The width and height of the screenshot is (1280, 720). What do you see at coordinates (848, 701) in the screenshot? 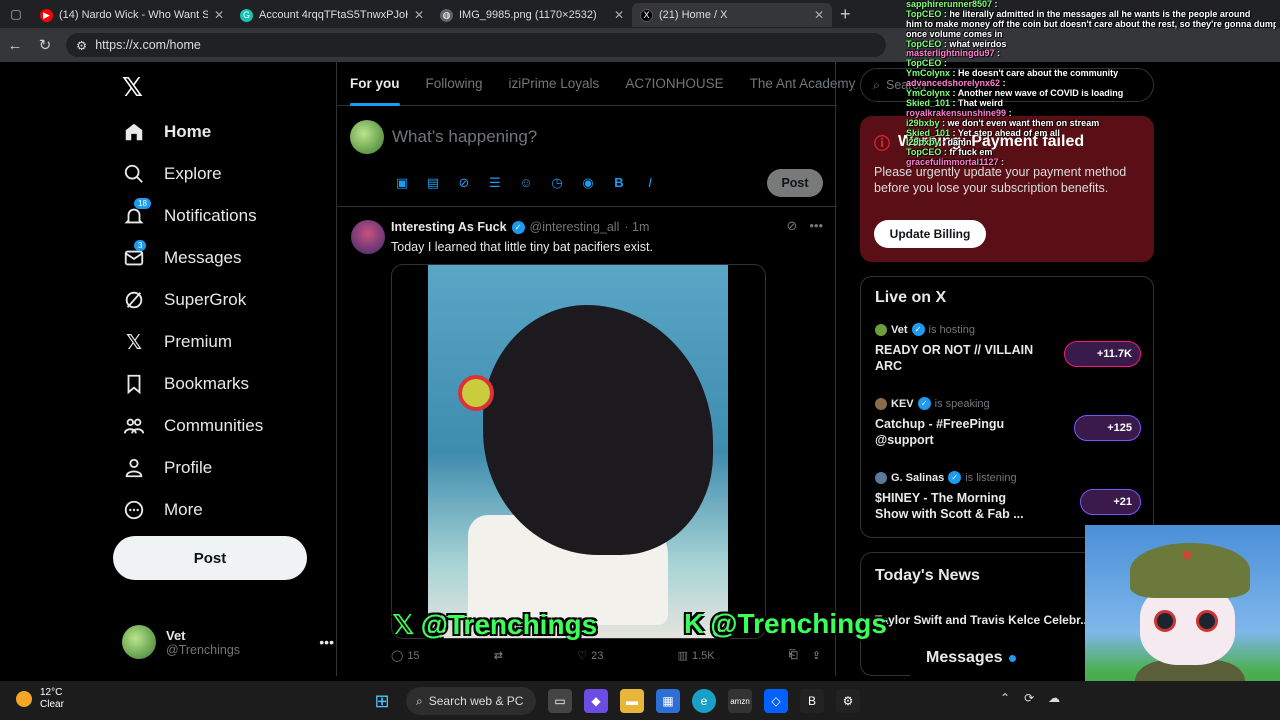
I see `steam-icon: ⚙` at bounding box center [848, 701].